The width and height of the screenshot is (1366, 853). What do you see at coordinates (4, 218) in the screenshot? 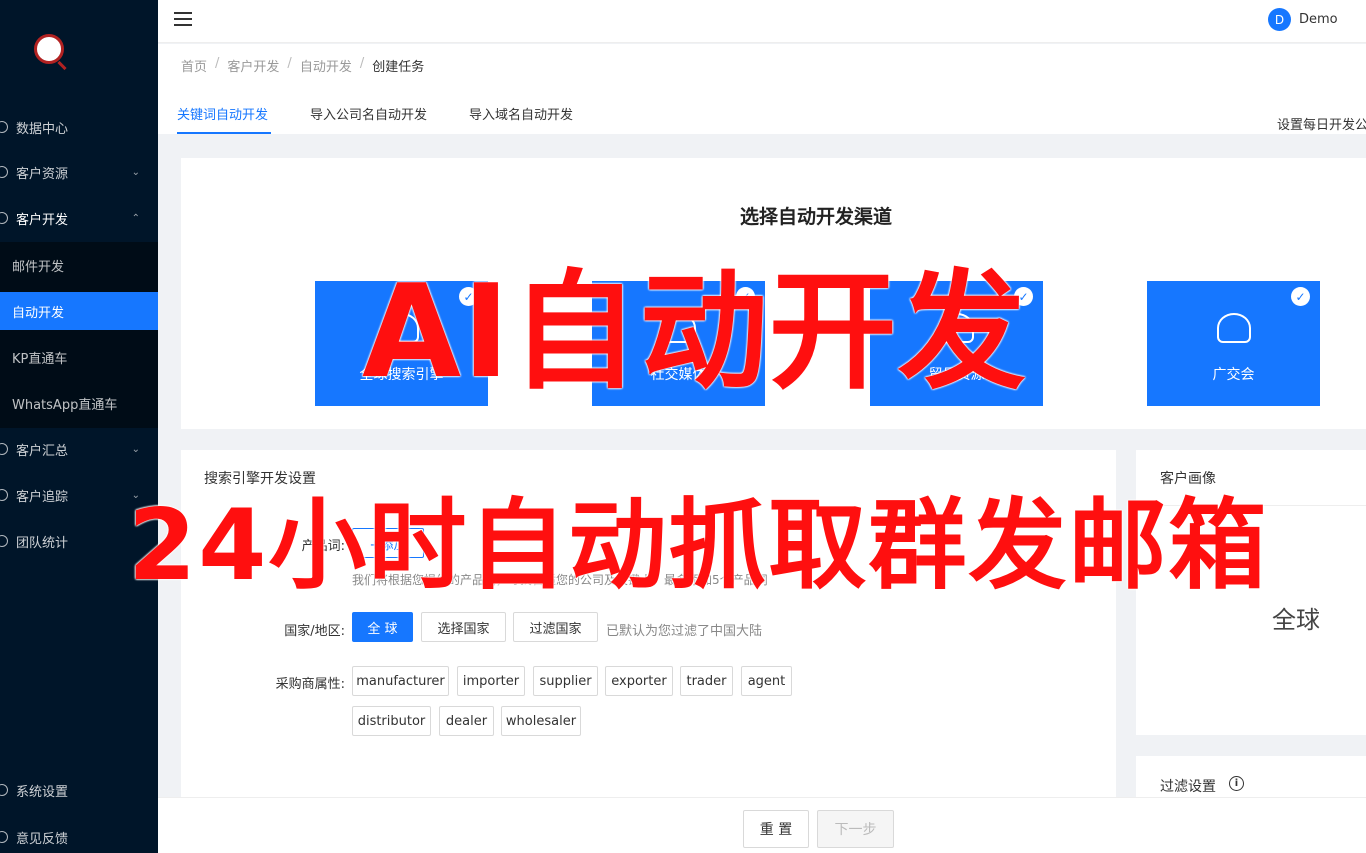
I see `develop-icon` at bounding box center [4, 218].